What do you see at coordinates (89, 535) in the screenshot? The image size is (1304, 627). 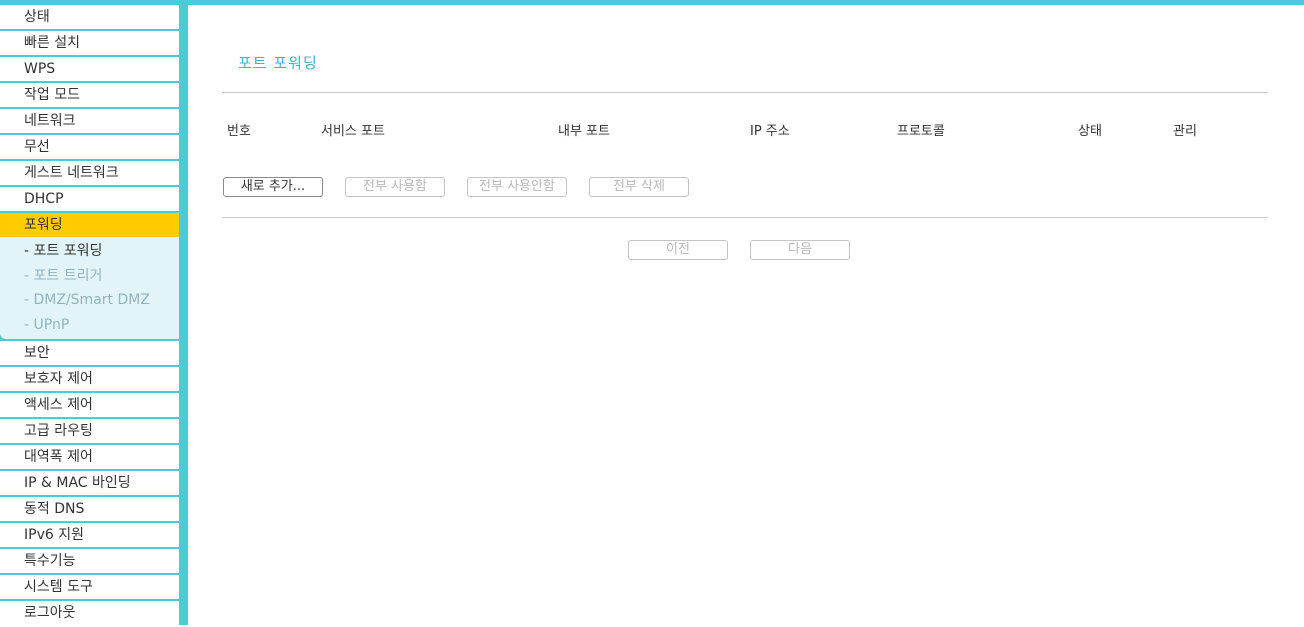 I see `sidebar-item-ipv6: IPv6 지원` at bounding box center [89, 535].